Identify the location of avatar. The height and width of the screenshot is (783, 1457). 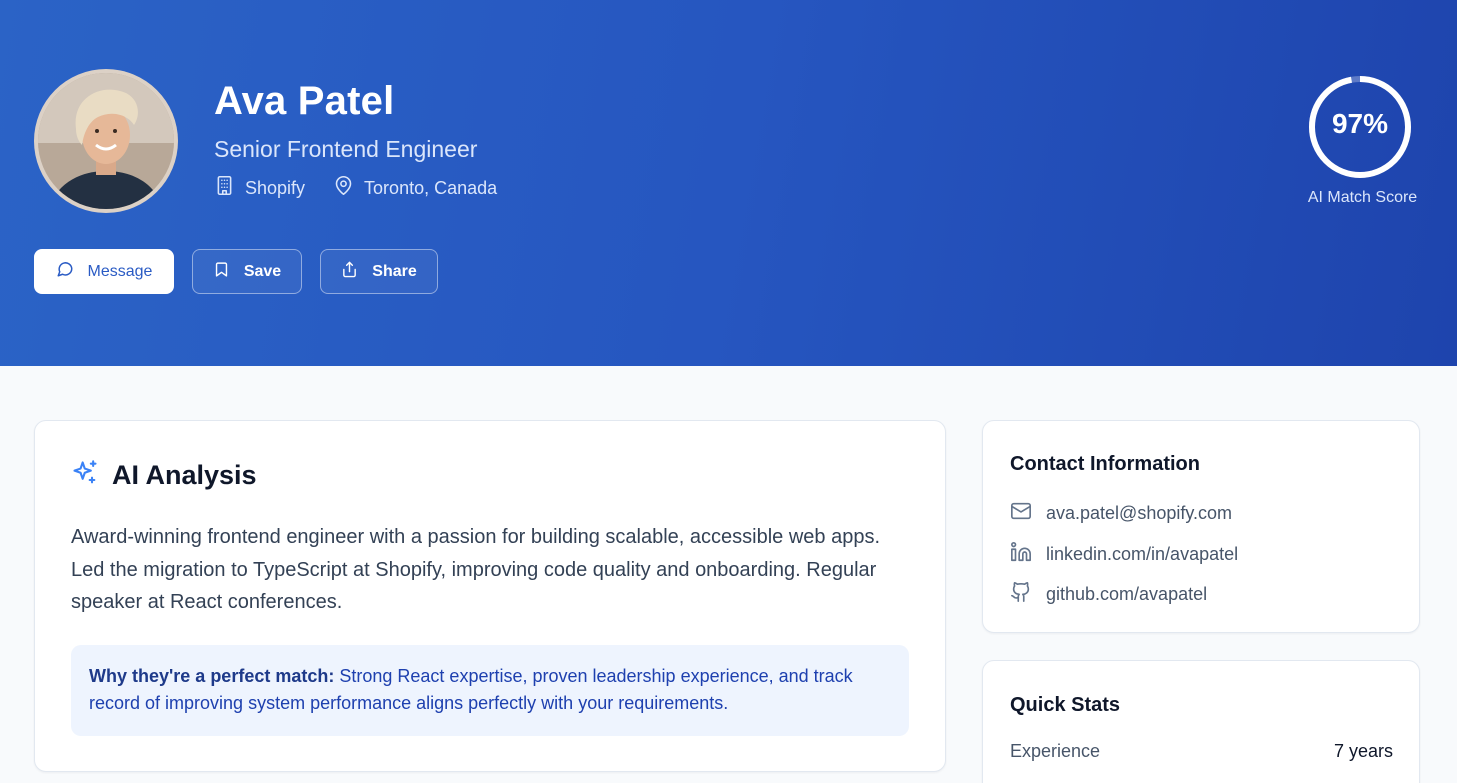
(106, 141).